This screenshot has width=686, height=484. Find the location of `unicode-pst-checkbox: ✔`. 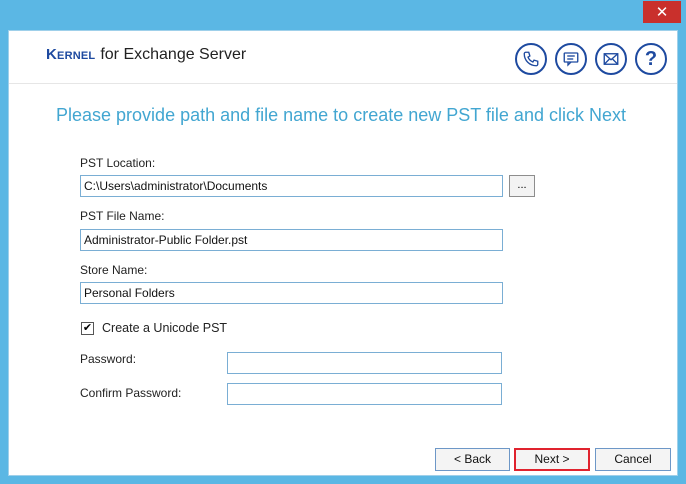

unicode-pst-checkbox: ✔ is located at coordinates (87, 328).